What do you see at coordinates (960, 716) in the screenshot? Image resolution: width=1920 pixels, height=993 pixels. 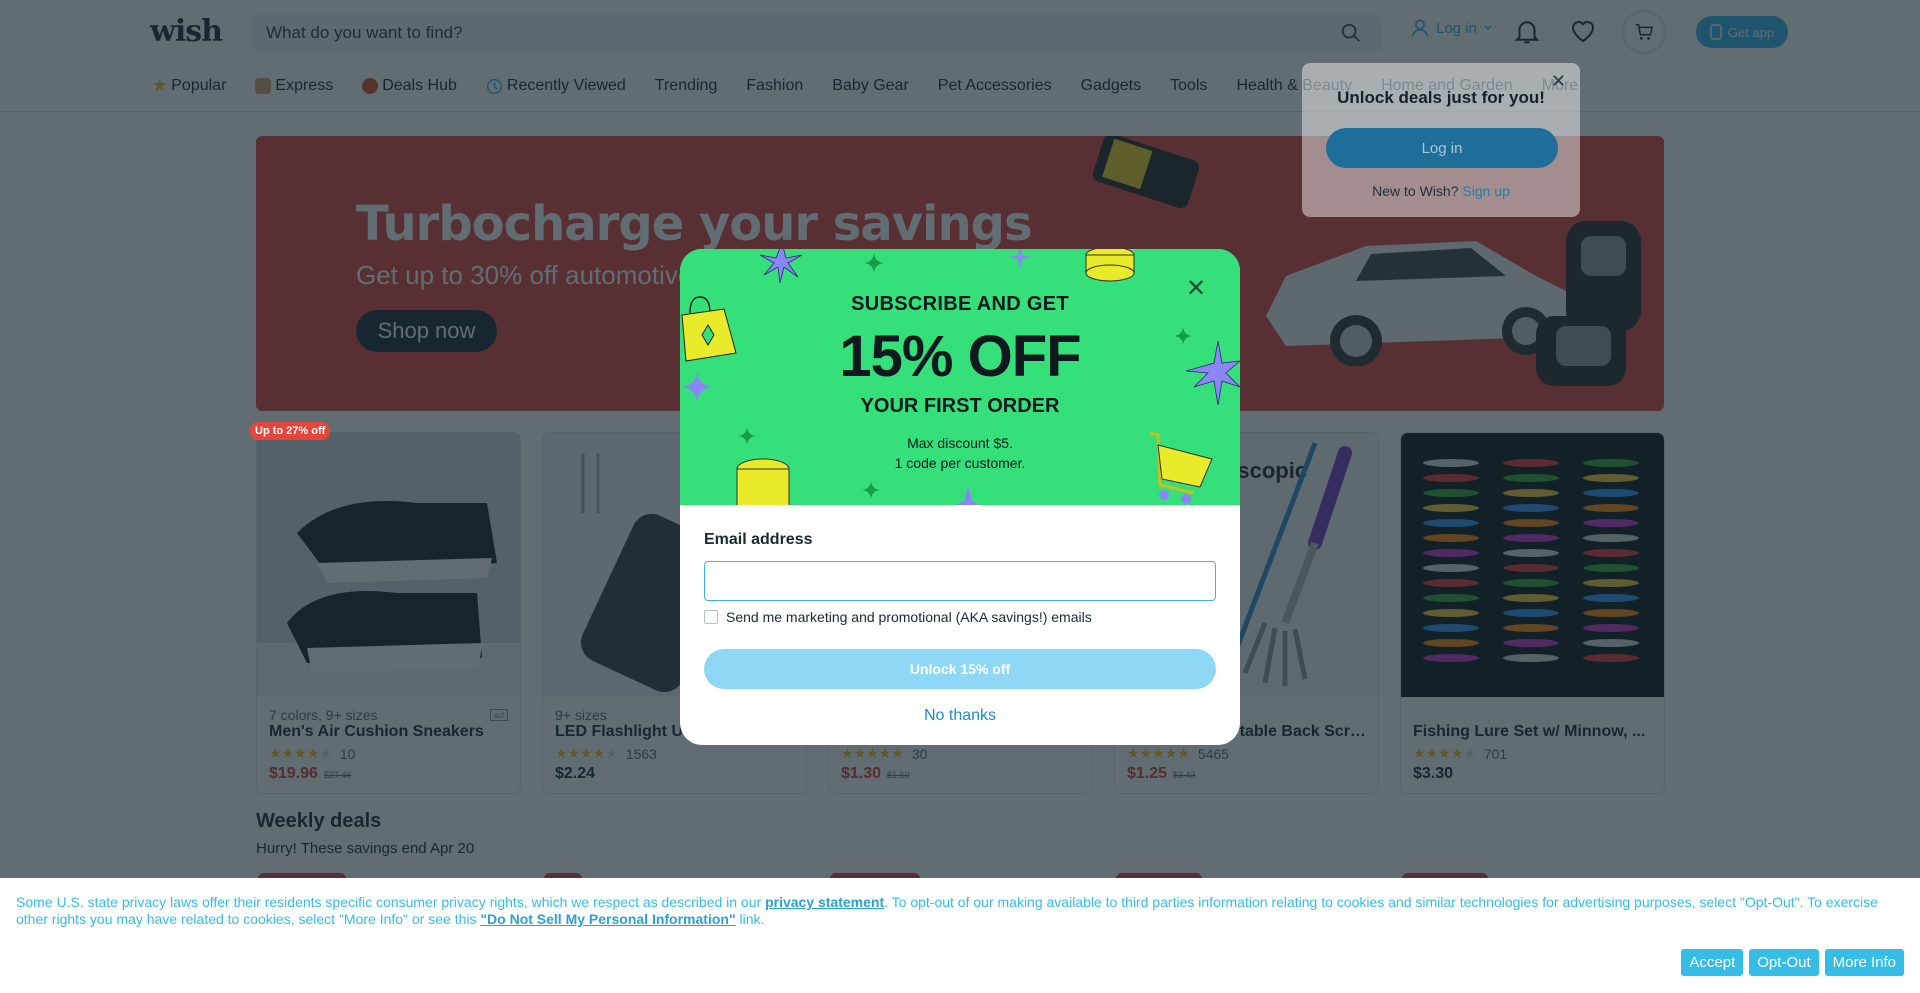 I see `no-thanks-link: No thanks` at bounding box center [960, 716].